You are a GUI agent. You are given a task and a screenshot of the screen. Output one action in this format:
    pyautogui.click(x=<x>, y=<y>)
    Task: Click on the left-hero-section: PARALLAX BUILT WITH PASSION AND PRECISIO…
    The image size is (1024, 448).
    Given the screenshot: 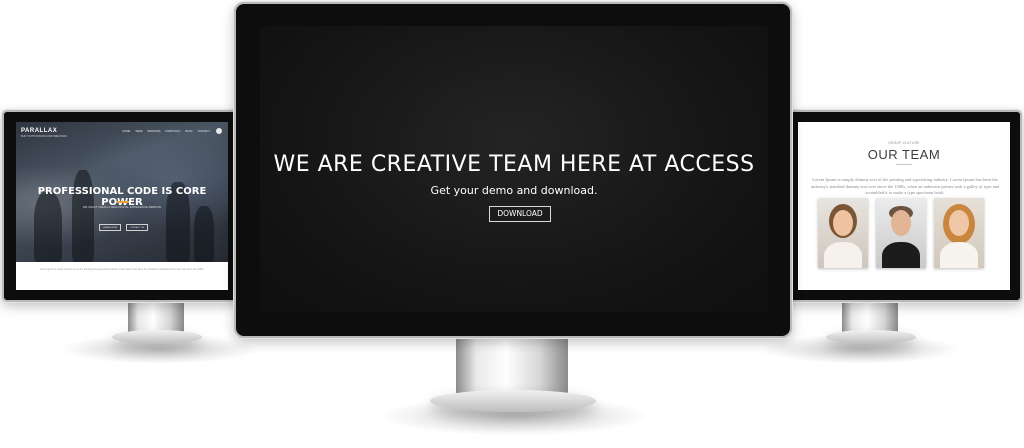 What is the action you would take?
    pyautogui.click(x=122, y=192)
    